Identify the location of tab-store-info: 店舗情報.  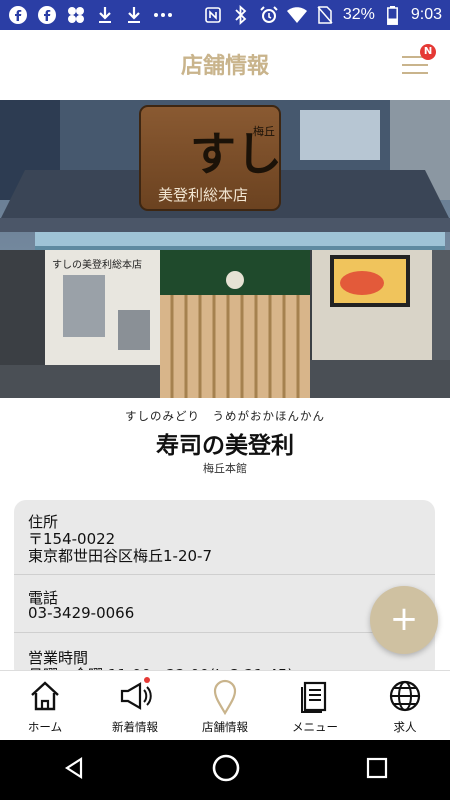
(225, 706).